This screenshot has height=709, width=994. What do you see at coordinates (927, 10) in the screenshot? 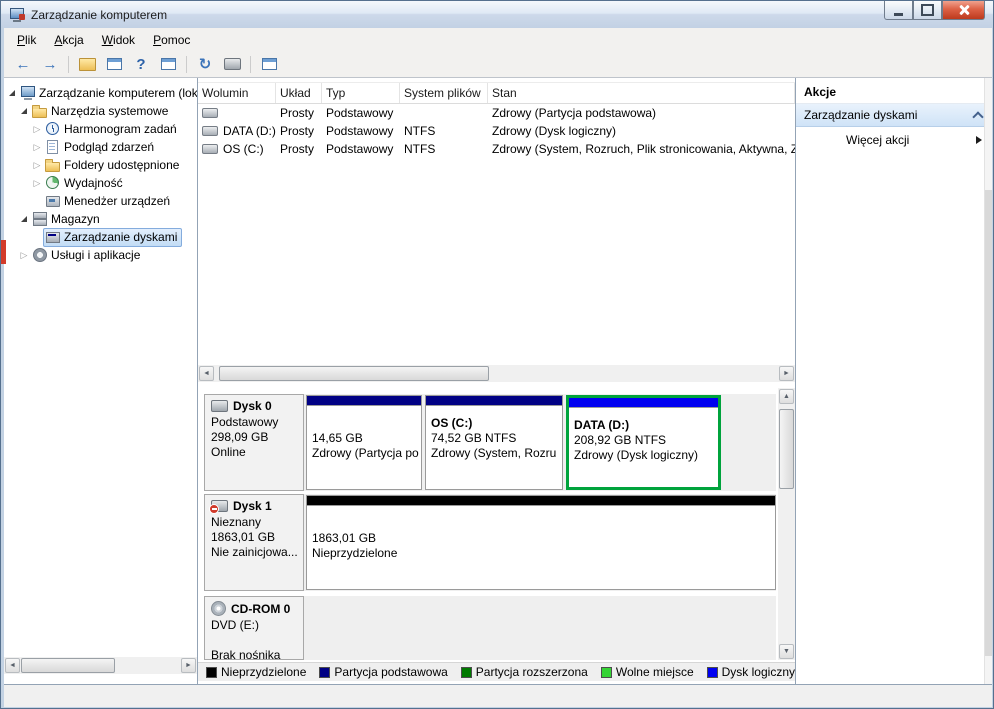
I see `maximize-button` at bounding box center [927, 10].